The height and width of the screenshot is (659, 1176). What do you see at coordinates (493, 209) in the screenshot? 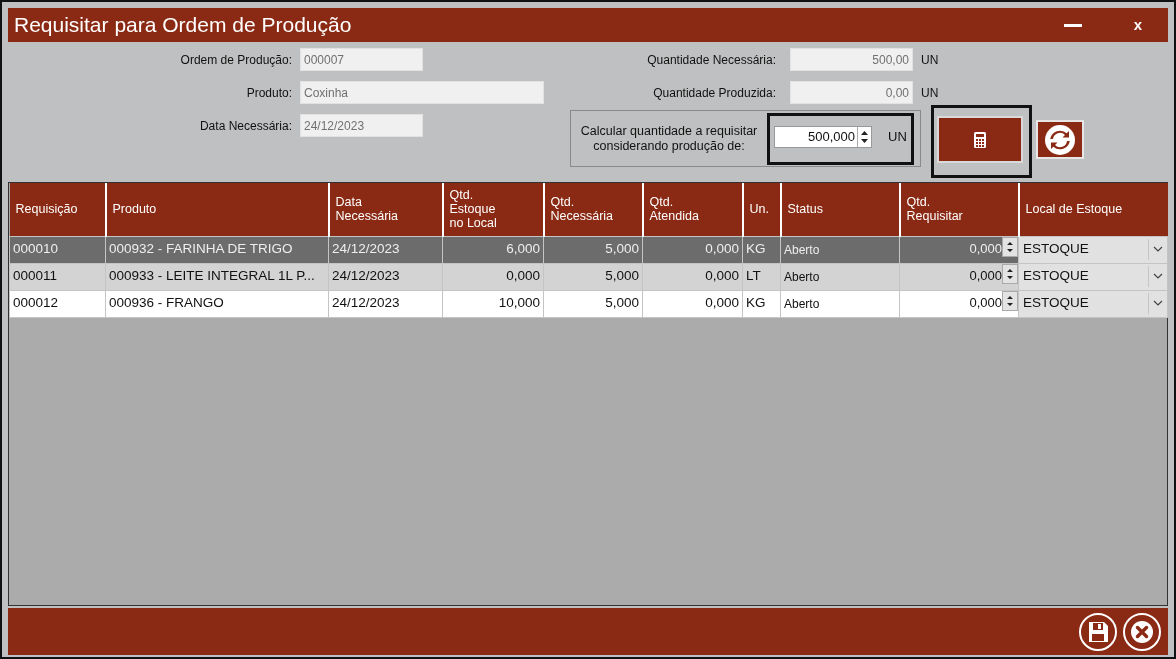
I see `column-header: Qtd. Estoque no Local` at bounding box center [493, 209].